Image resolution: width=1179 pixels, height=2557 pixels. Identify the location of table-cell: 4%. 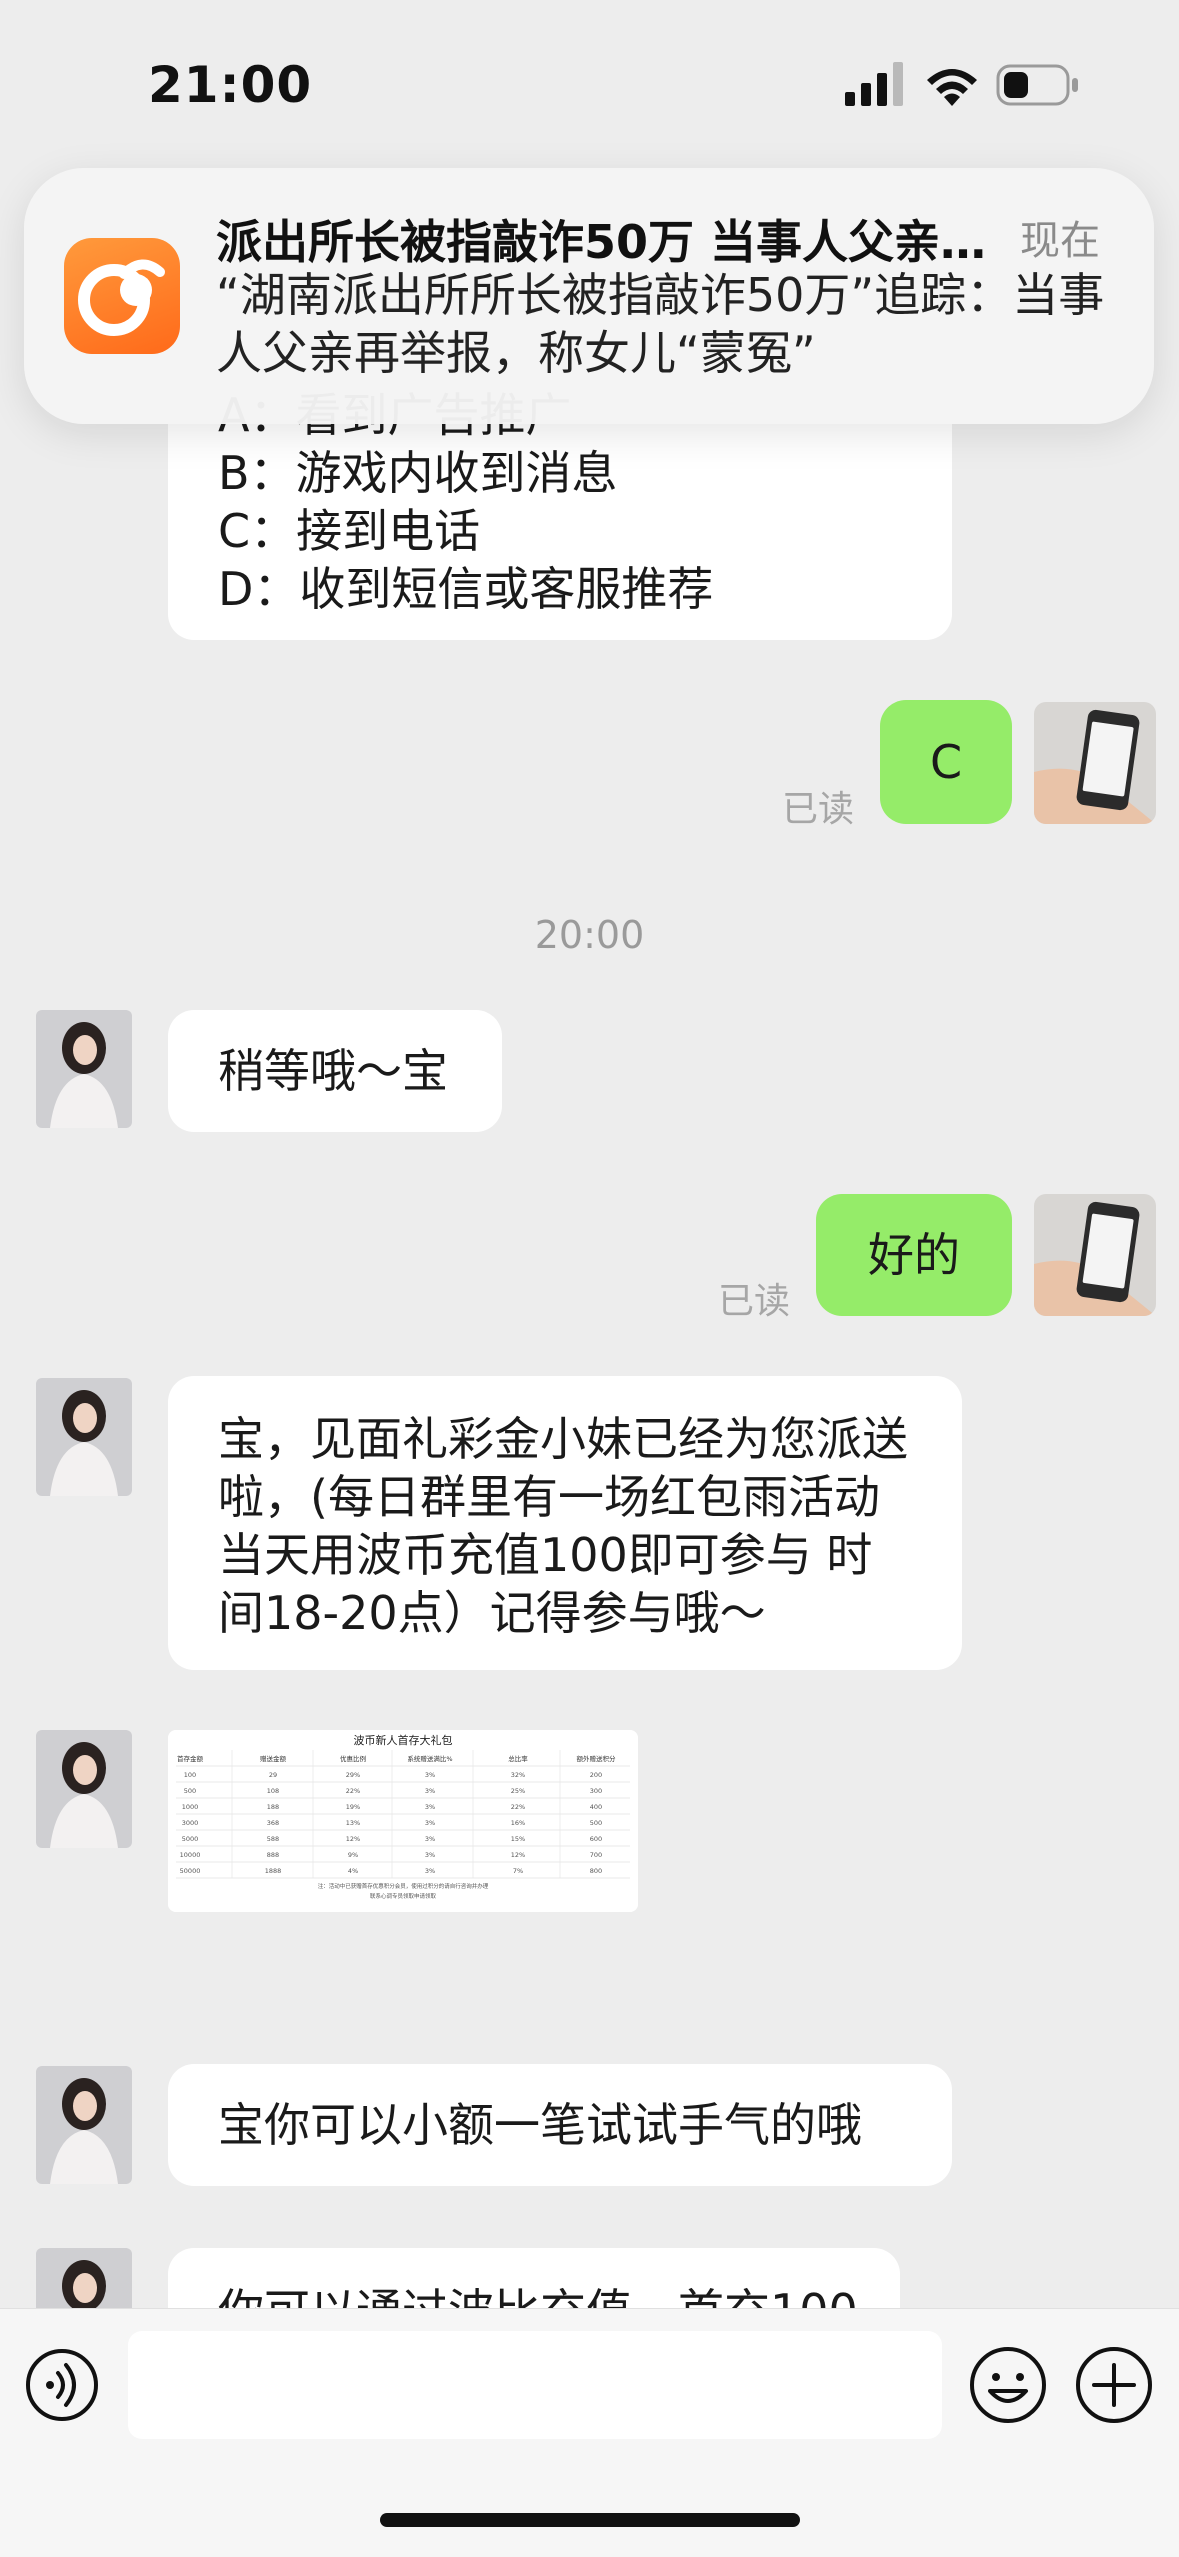
(353, 1871).